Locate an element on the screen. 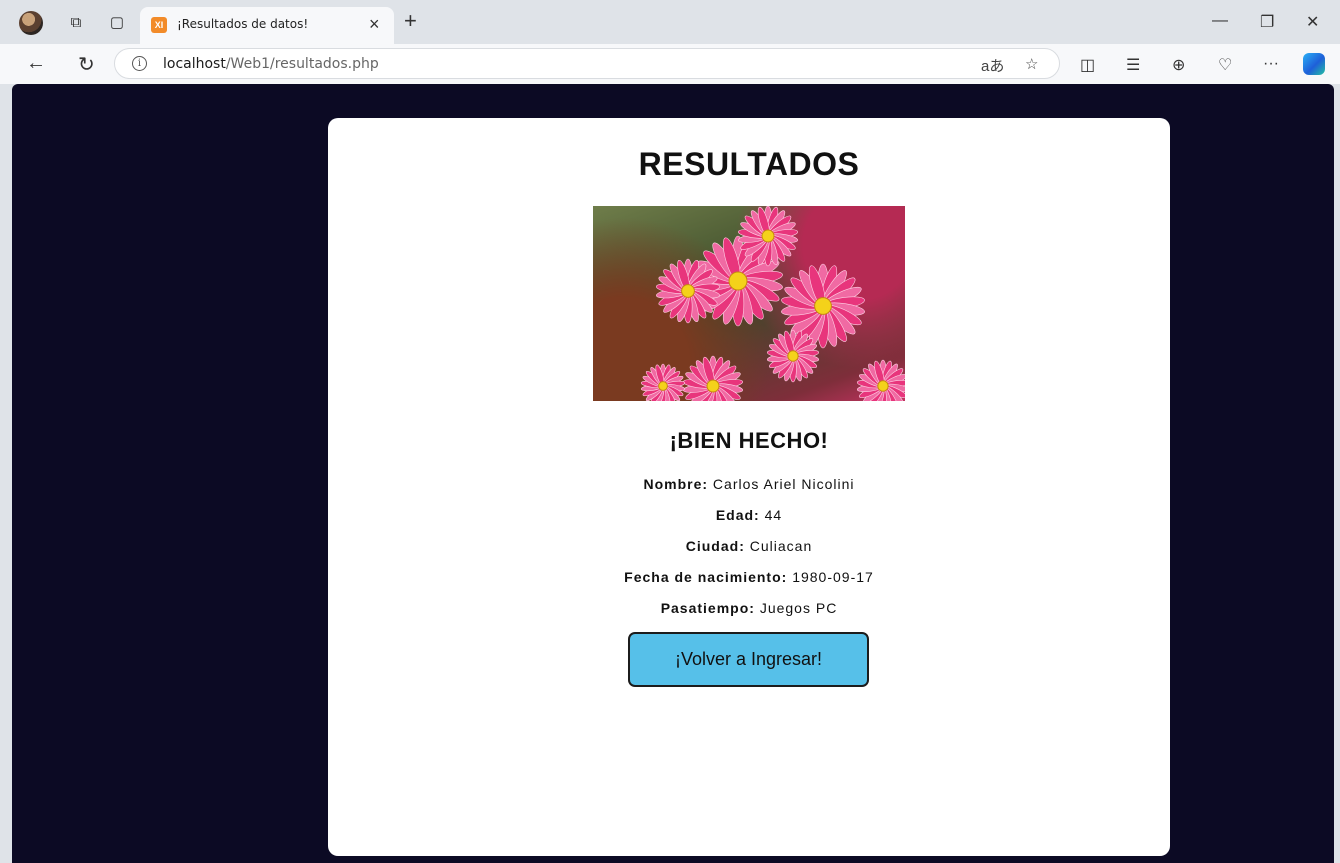  close-tab-icon: × is located at coordinates (374, 24).